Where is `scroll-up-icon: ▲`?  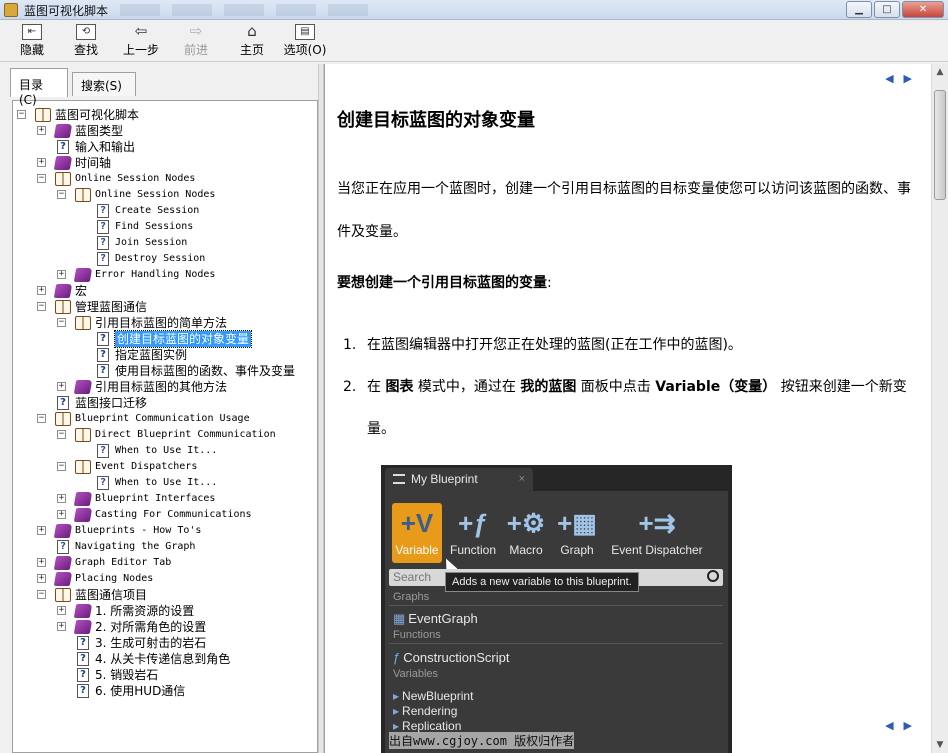 scroll-up-icon: ▲ is located at coordinates (940, 72).